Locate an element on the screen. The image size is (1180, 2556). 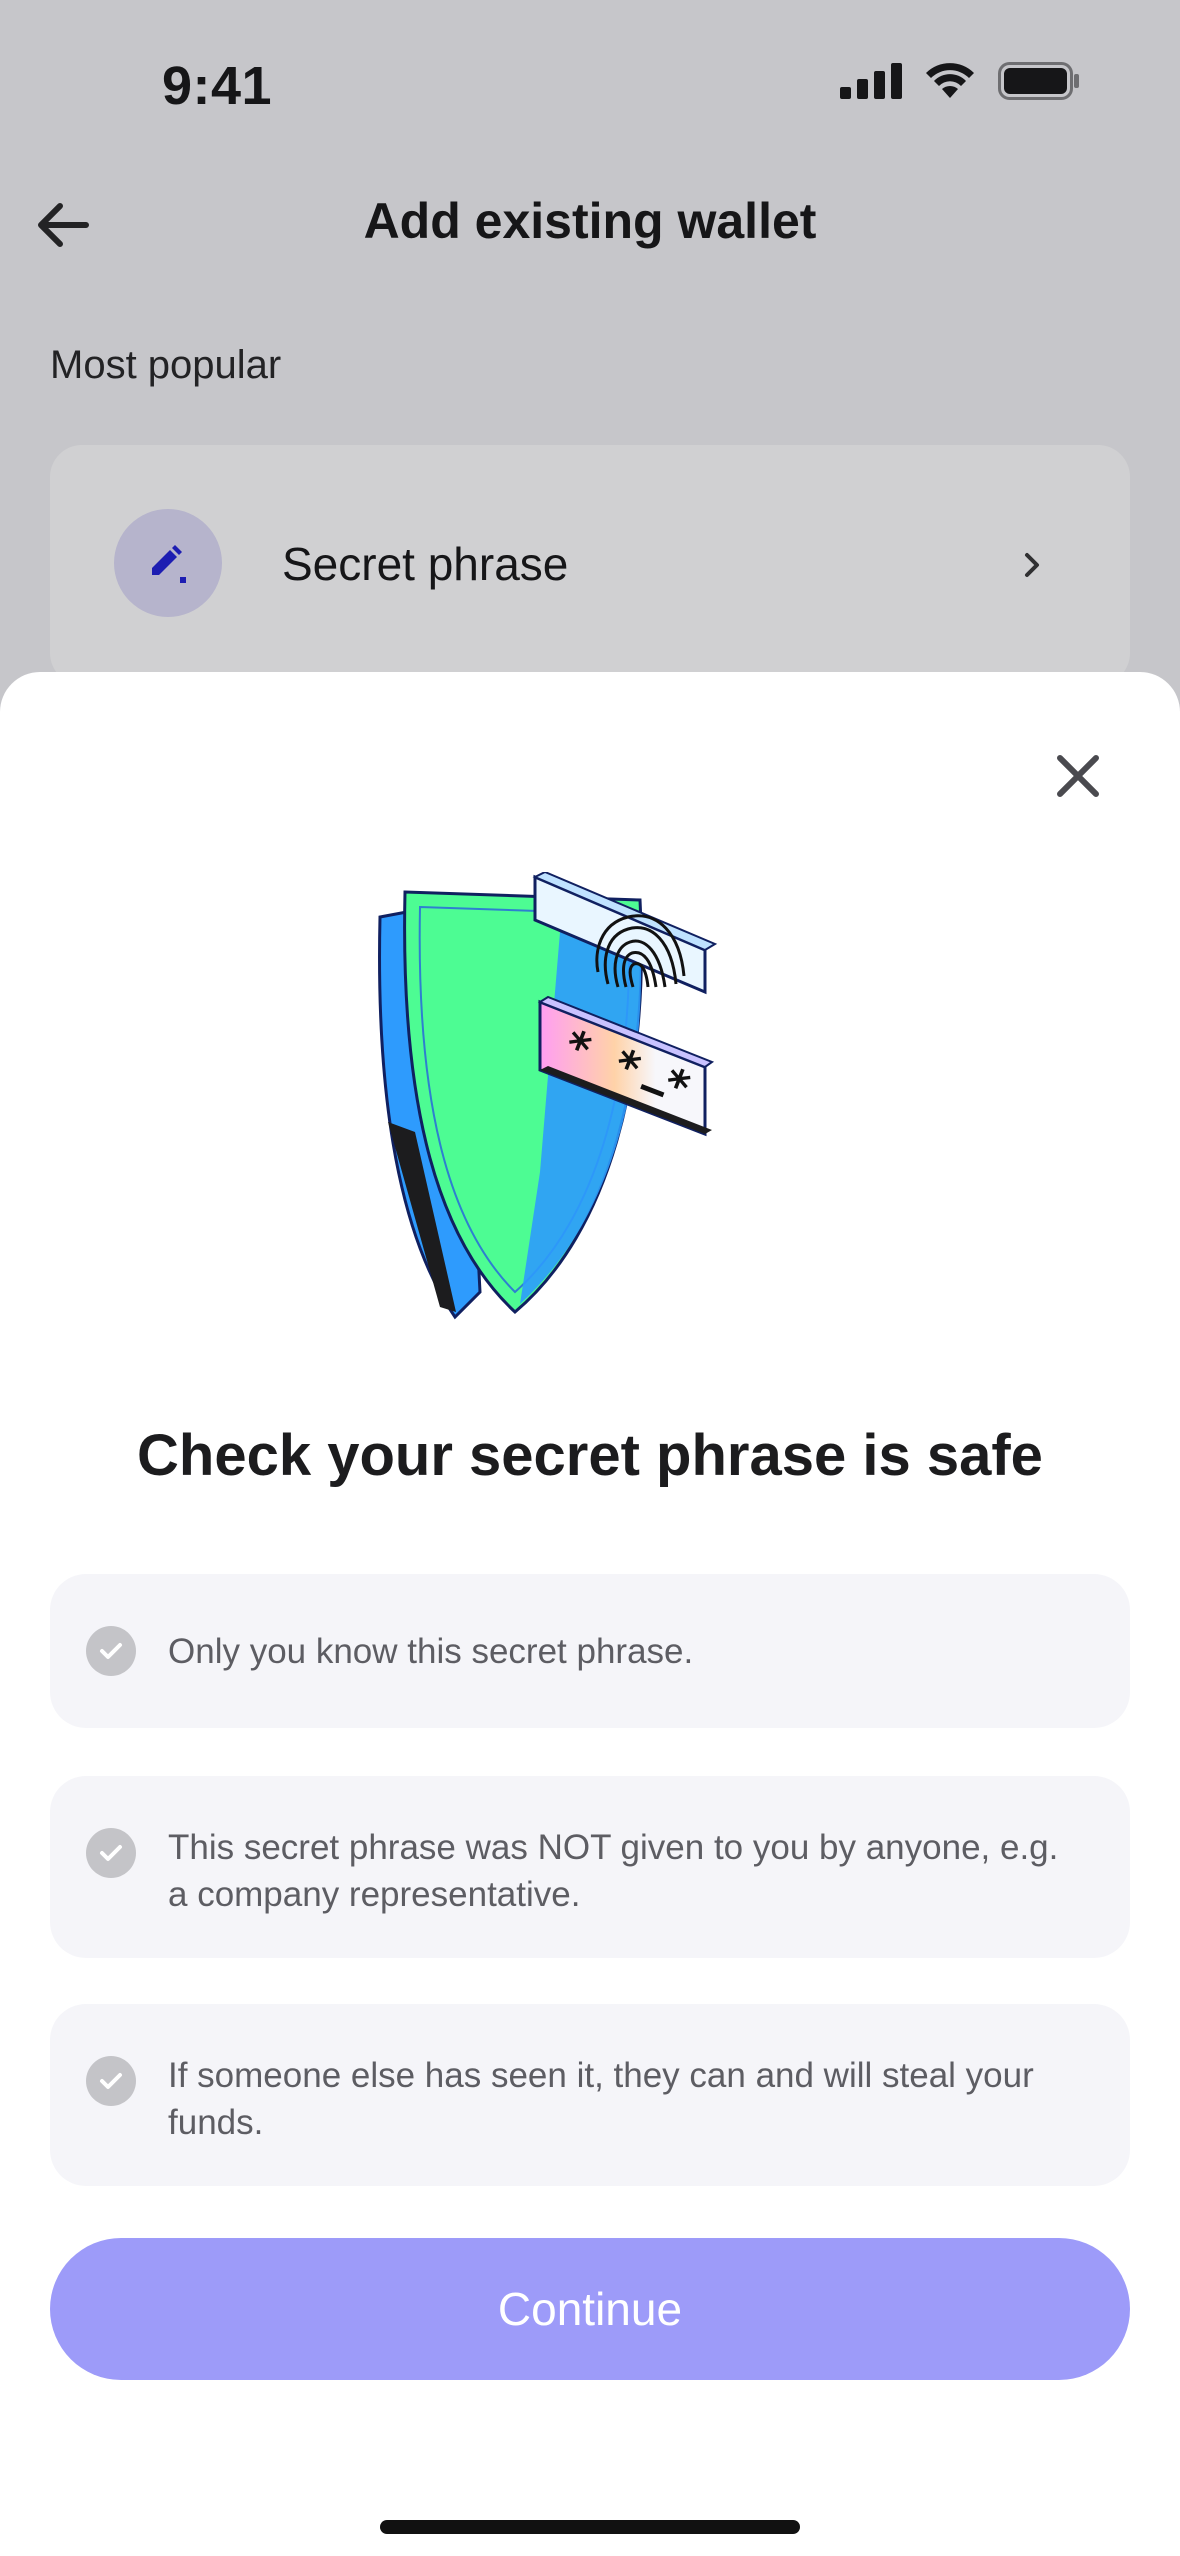
continue-button: Continue is located at coordinates (590, 2309).